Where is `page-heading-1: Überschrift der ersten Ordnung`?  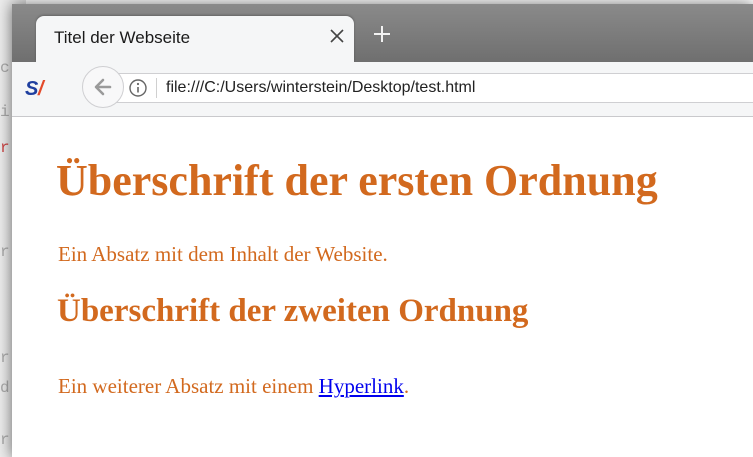 page-heading-1: Überschrift der ersten Ordnung is located at coordinates (357, 180).